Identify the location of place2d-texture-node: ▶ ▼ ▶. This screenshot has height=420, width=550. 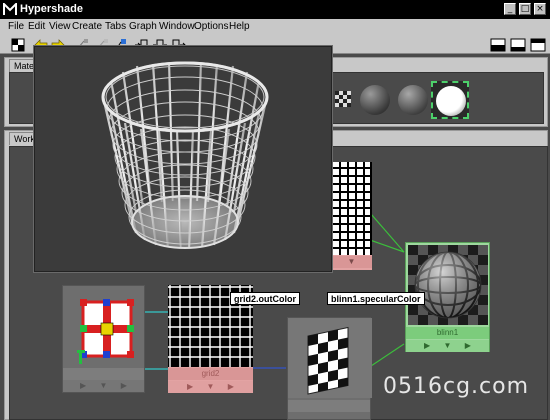
(103, 339).